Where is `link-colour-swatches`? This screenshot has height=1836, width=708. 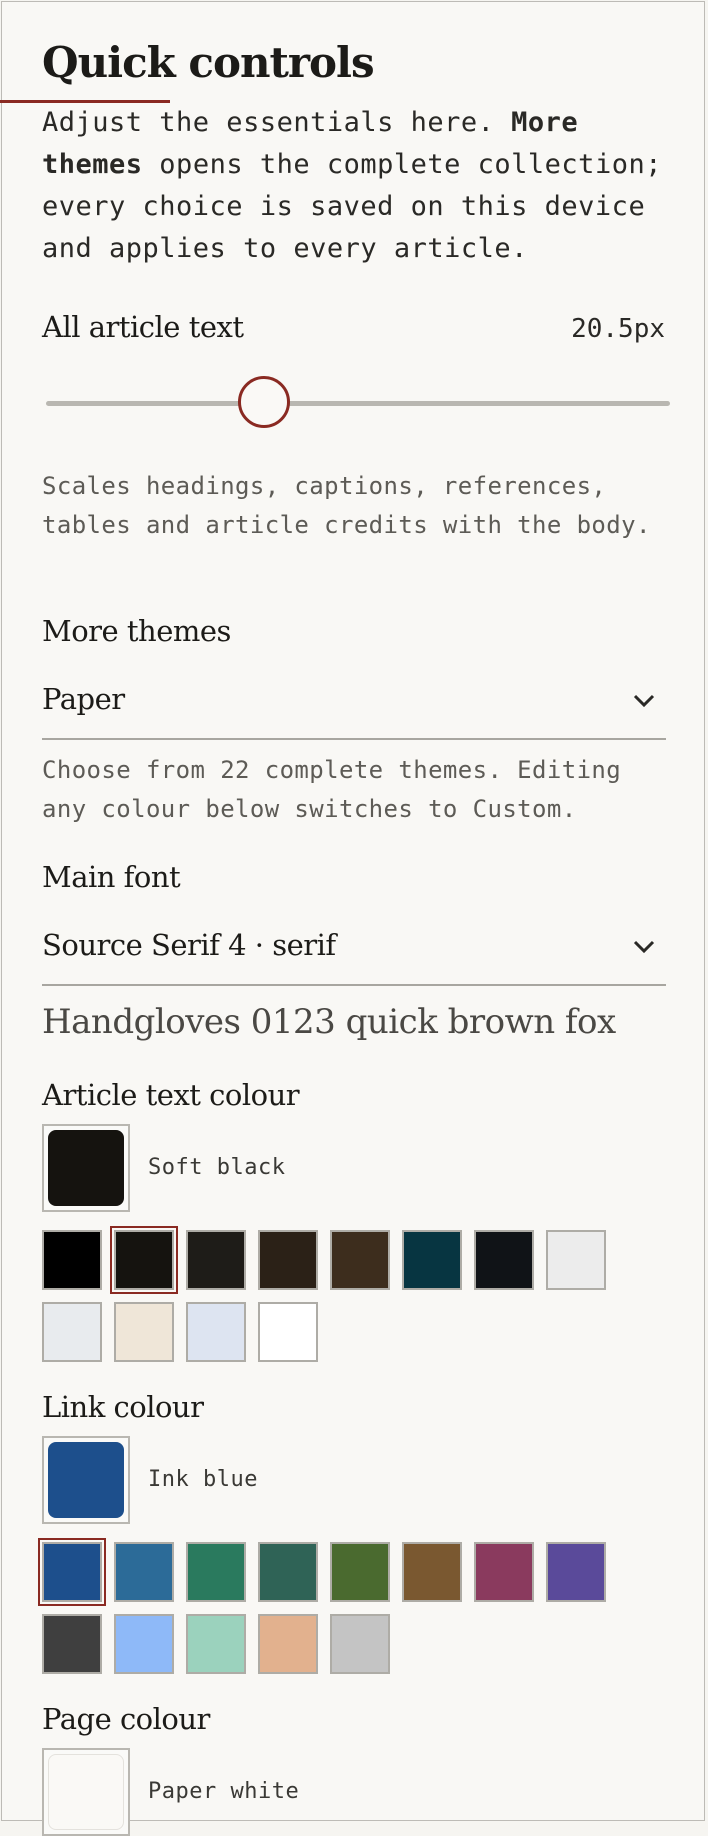 link-colour-swatches is located at coordinates (340, 1606).